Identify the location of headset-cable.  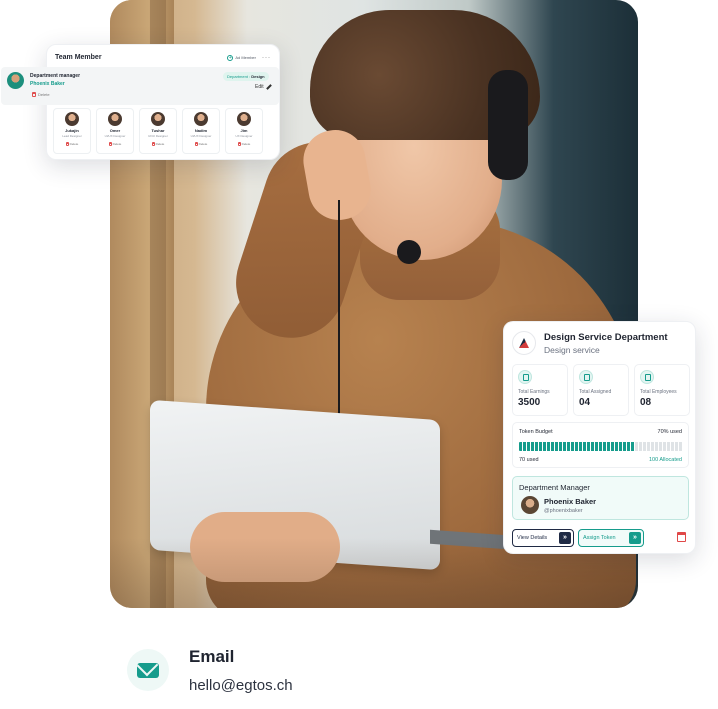
(339, 310).